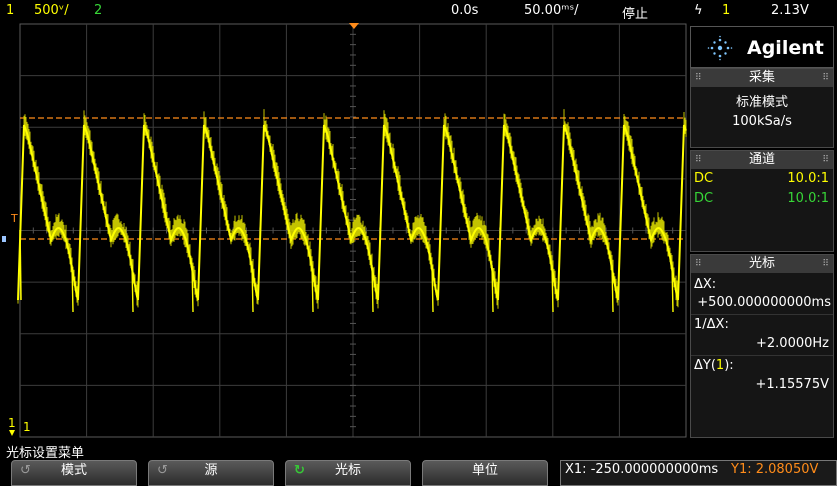 Image resolution: width=837 pixels, height=486 pixels. Describe the element at coordinates (726, 10) in the screenshot. I see `trigger-channel: 1` at that location.